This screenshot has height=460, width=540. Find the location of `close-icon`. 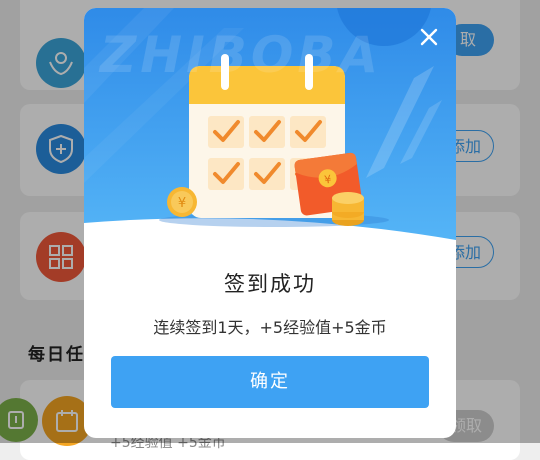

close-icon is located at coordinates (429, 37).